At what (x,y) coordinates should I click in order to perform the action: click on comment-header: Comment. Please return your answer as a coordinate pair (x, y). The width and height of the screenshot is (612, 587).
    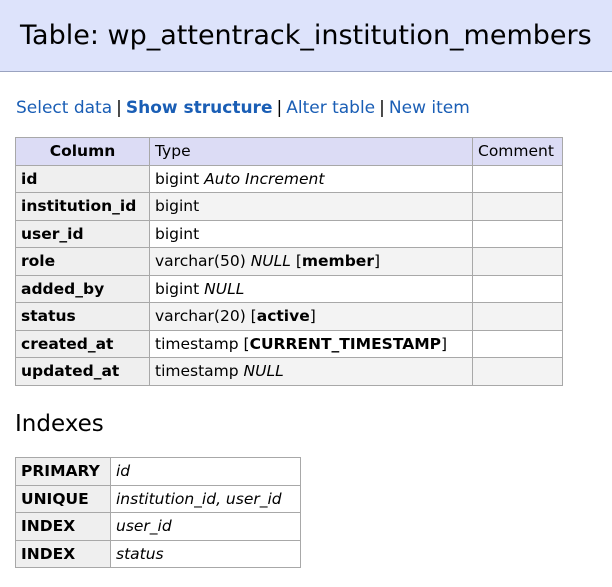
    Looking at the image, I should click on (517, 151).